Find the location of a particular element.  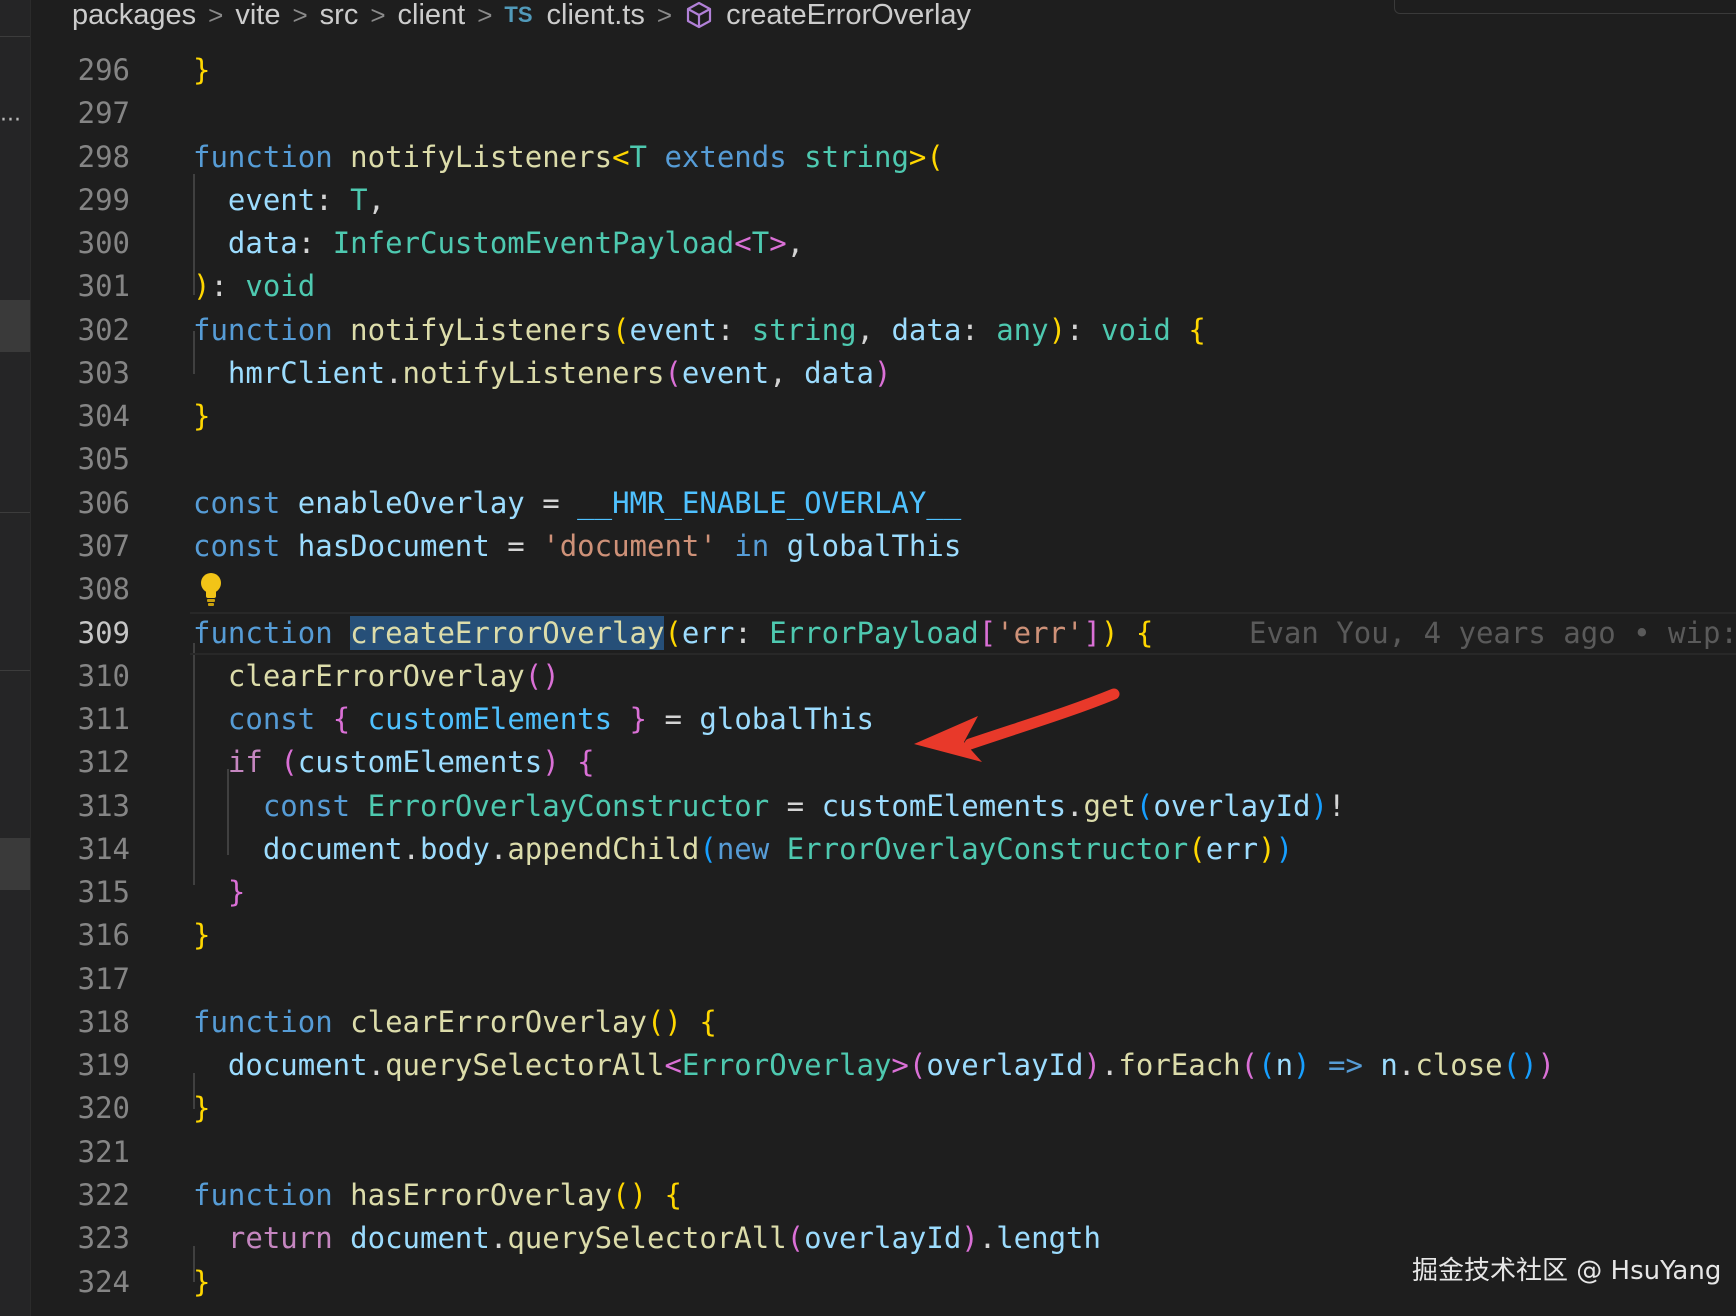

line-number: 313 is located at coordinates (80, 806).